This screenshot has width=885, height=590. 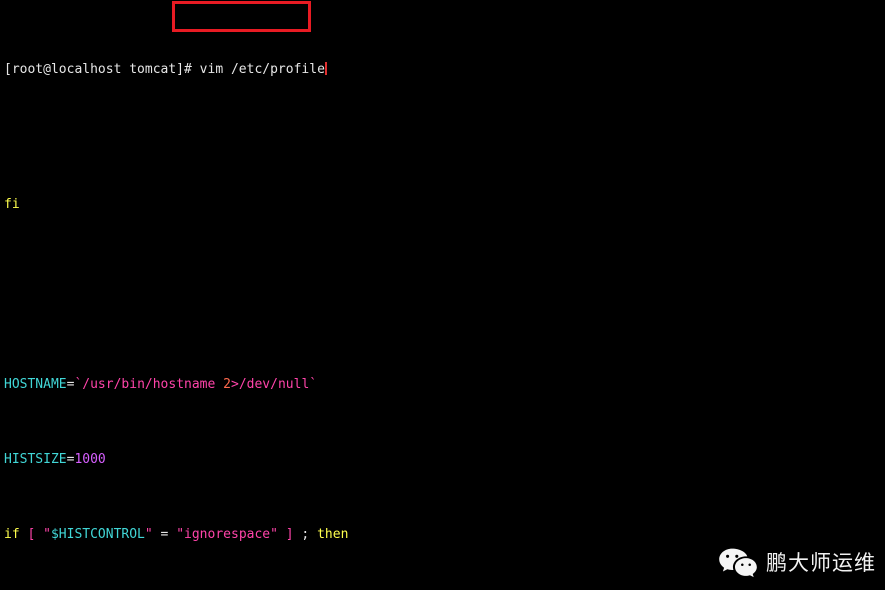 I want to click on keyword-then: then, so click(x=333, y=534).